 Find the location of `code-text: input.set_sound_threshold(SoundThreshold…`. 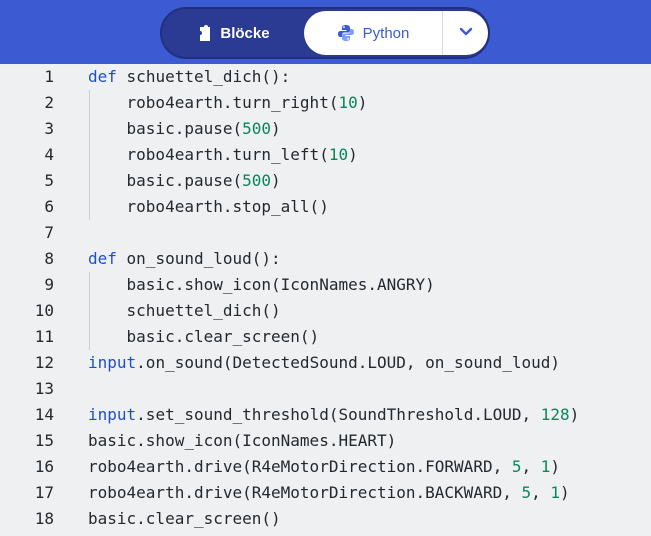

code-text: input.set_sound_threshold(SoundThreshold… is located at coordinates (333, 415).